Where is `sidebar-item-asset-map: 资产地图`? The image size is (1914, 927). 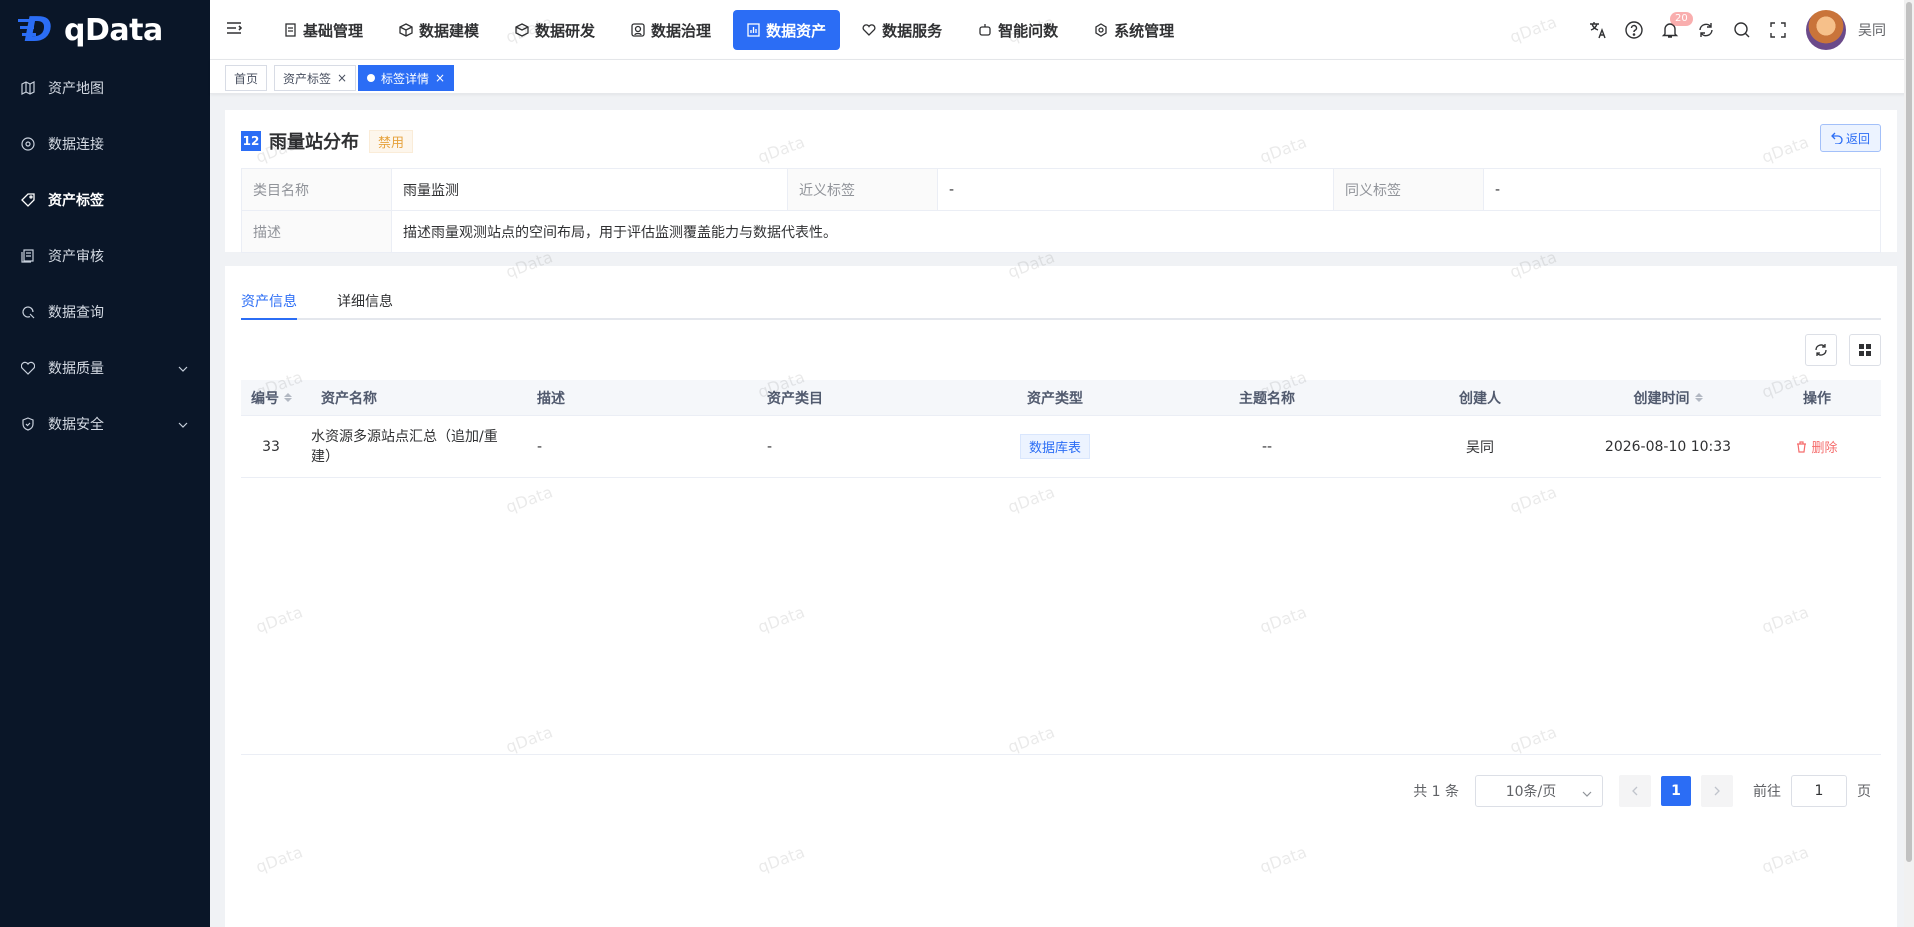
sidebar-item-asset-map: 资产地图 is located at coordinates (105, 88).